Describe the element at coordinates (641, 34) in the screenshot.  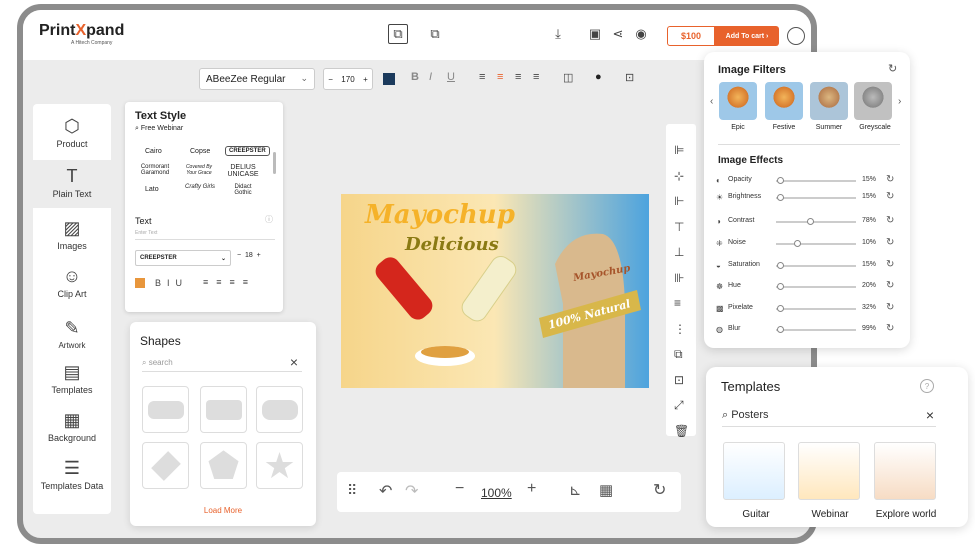
I see `preview-icon: ◉` at that location.